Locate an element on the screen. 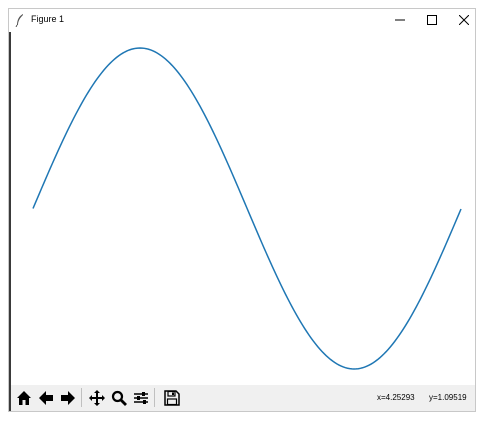 The height and width of the screenshot is (428, 488). home-button is located at coordinates (23, 397).